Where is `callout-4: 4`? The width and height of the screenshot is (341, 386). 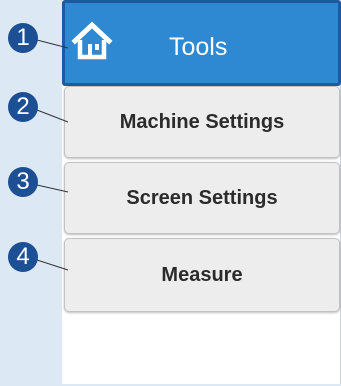
callout-4: 4 is located at coordinates (23, 257).